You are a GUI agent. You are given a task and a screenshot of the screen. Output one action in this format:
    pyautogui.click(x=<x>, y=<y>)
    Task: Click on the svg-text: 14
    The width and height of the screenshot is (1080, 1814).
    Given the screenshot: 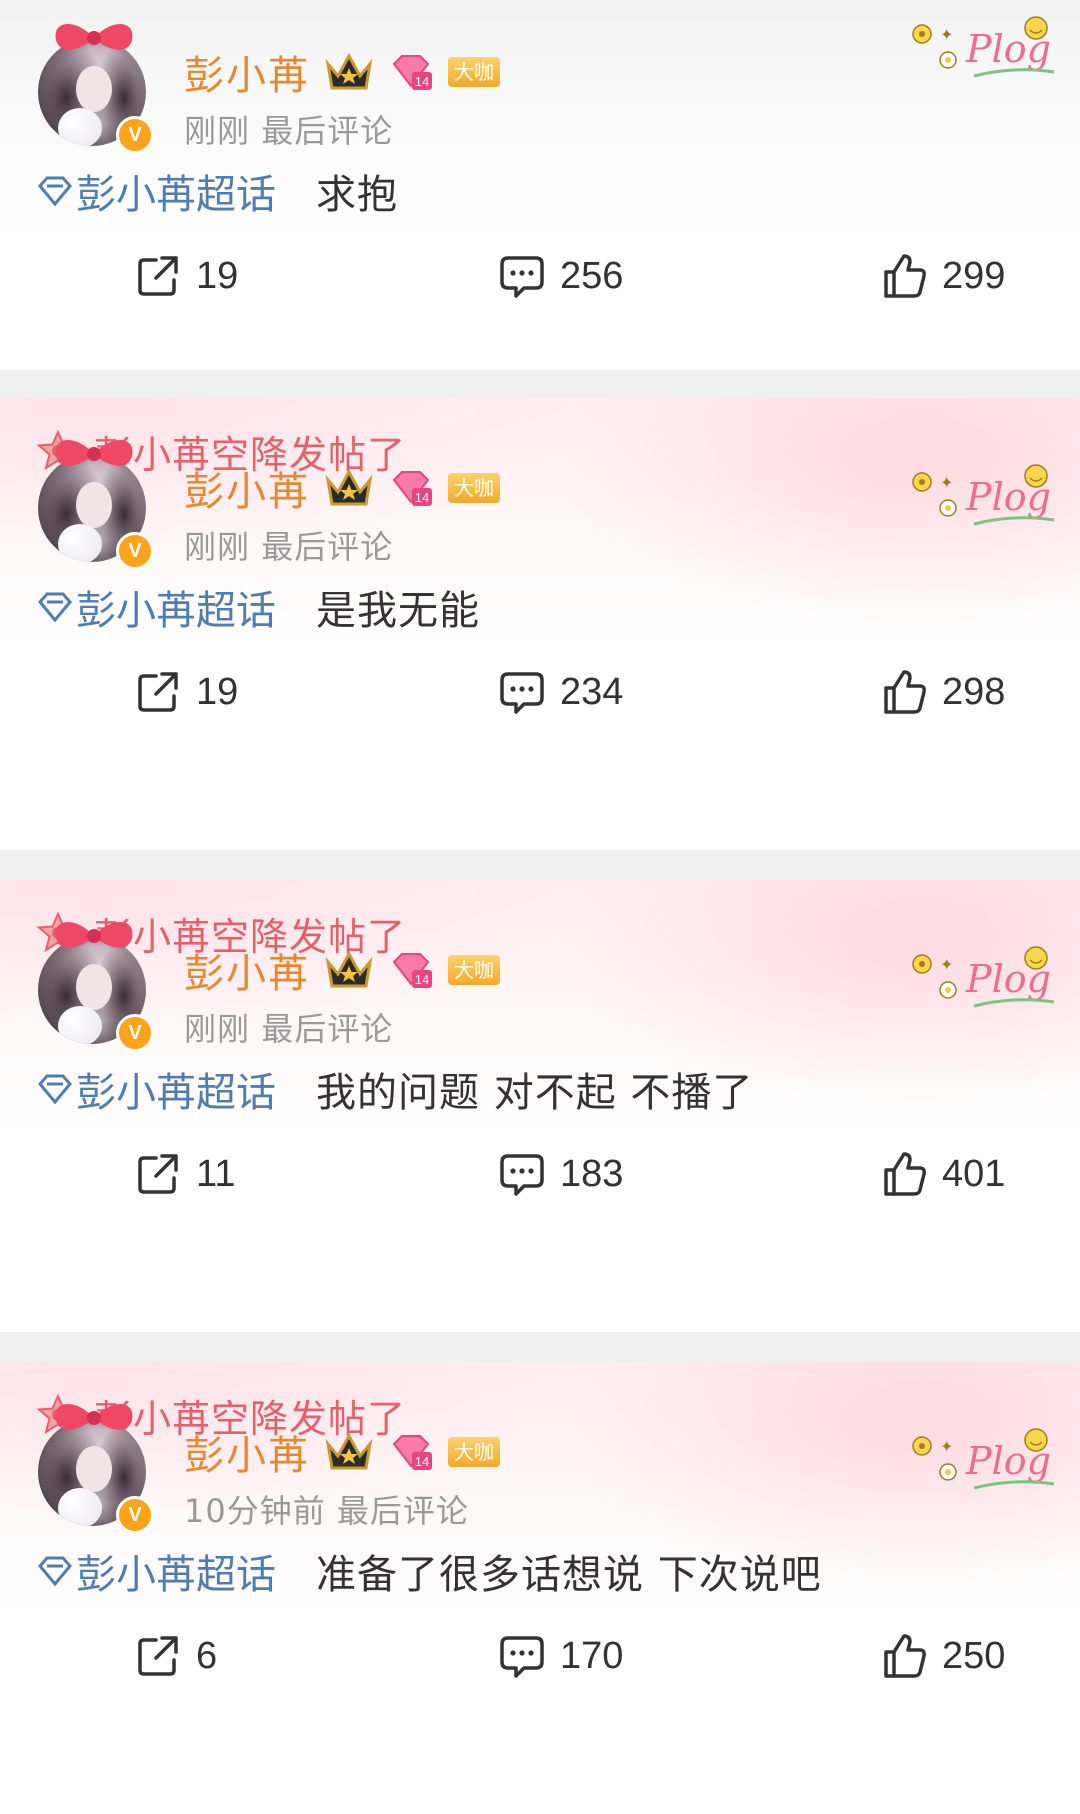 What is the action you would take?
    pyautogui.click(x=422, y=979)
    